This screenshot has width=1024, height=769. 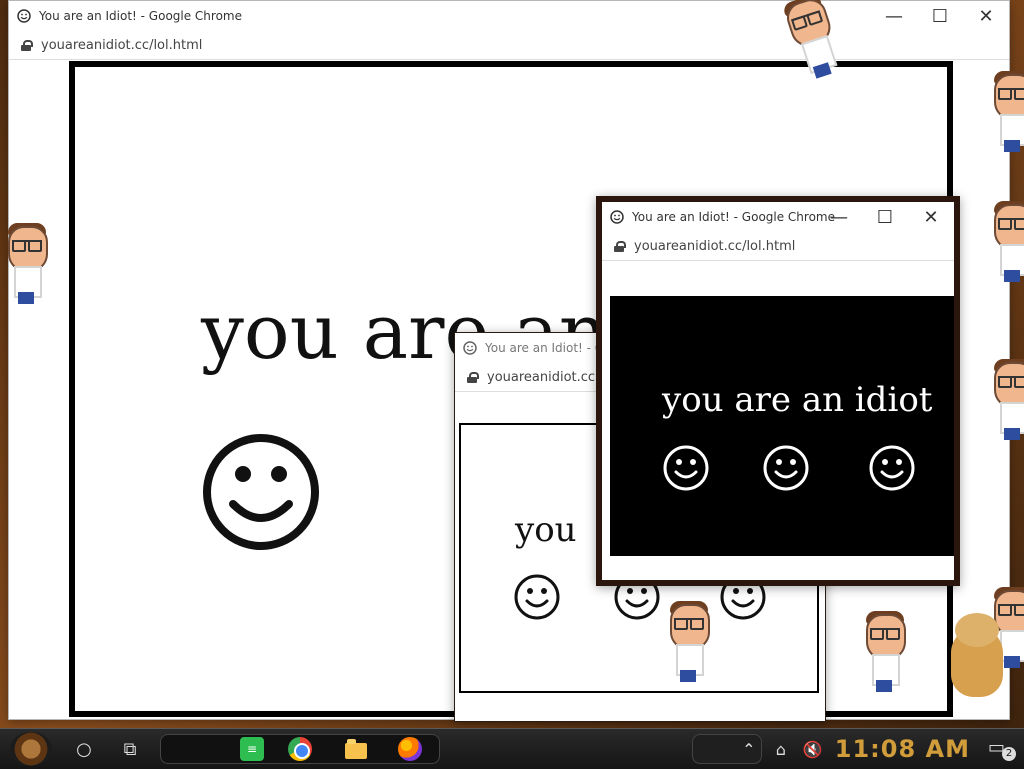 I want to click on middle-url: youareanidiot.cc, so click(x=541, y=377).